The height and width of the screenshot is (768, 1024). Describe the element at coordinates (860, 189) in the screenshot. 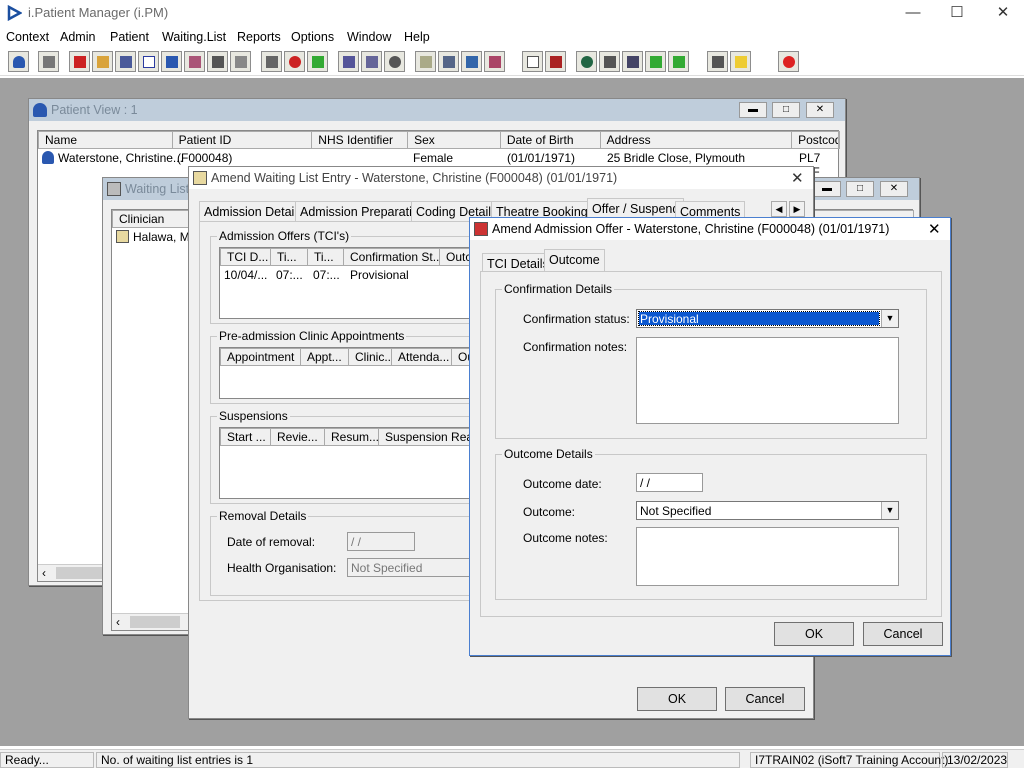

I see `wl-maximize-button: □` at that location.